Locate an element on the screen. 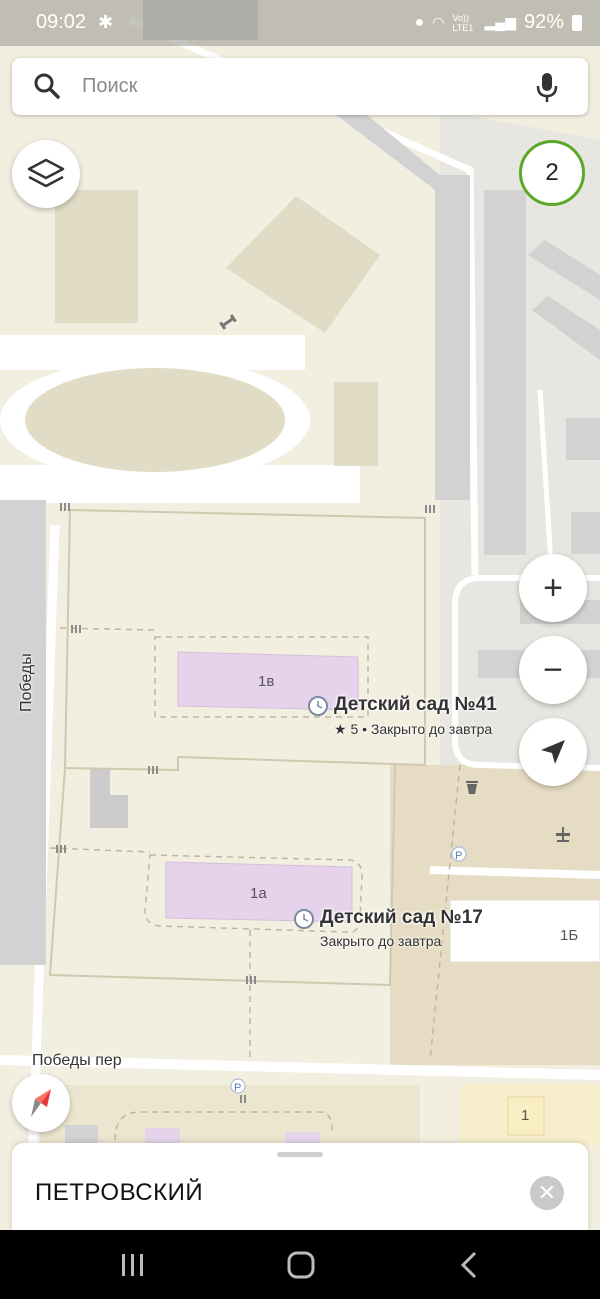 Image resolution: width=600 pixels, height=1299 pixels. compass-icon is located at coordinates (41, 1103).